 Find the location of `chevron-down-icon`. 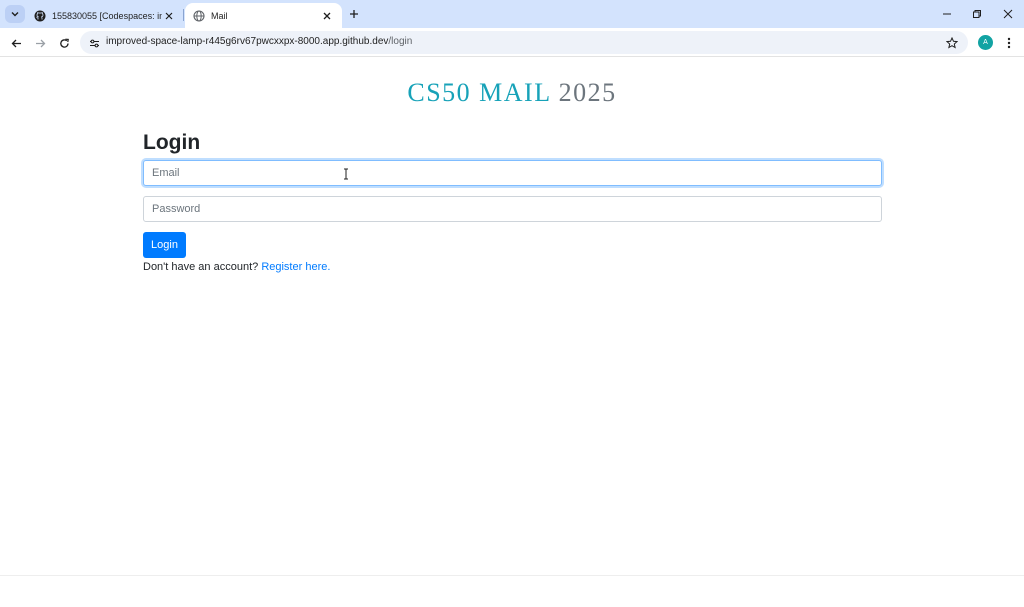

chevron-down-icon is located at coordinates (15, 14).